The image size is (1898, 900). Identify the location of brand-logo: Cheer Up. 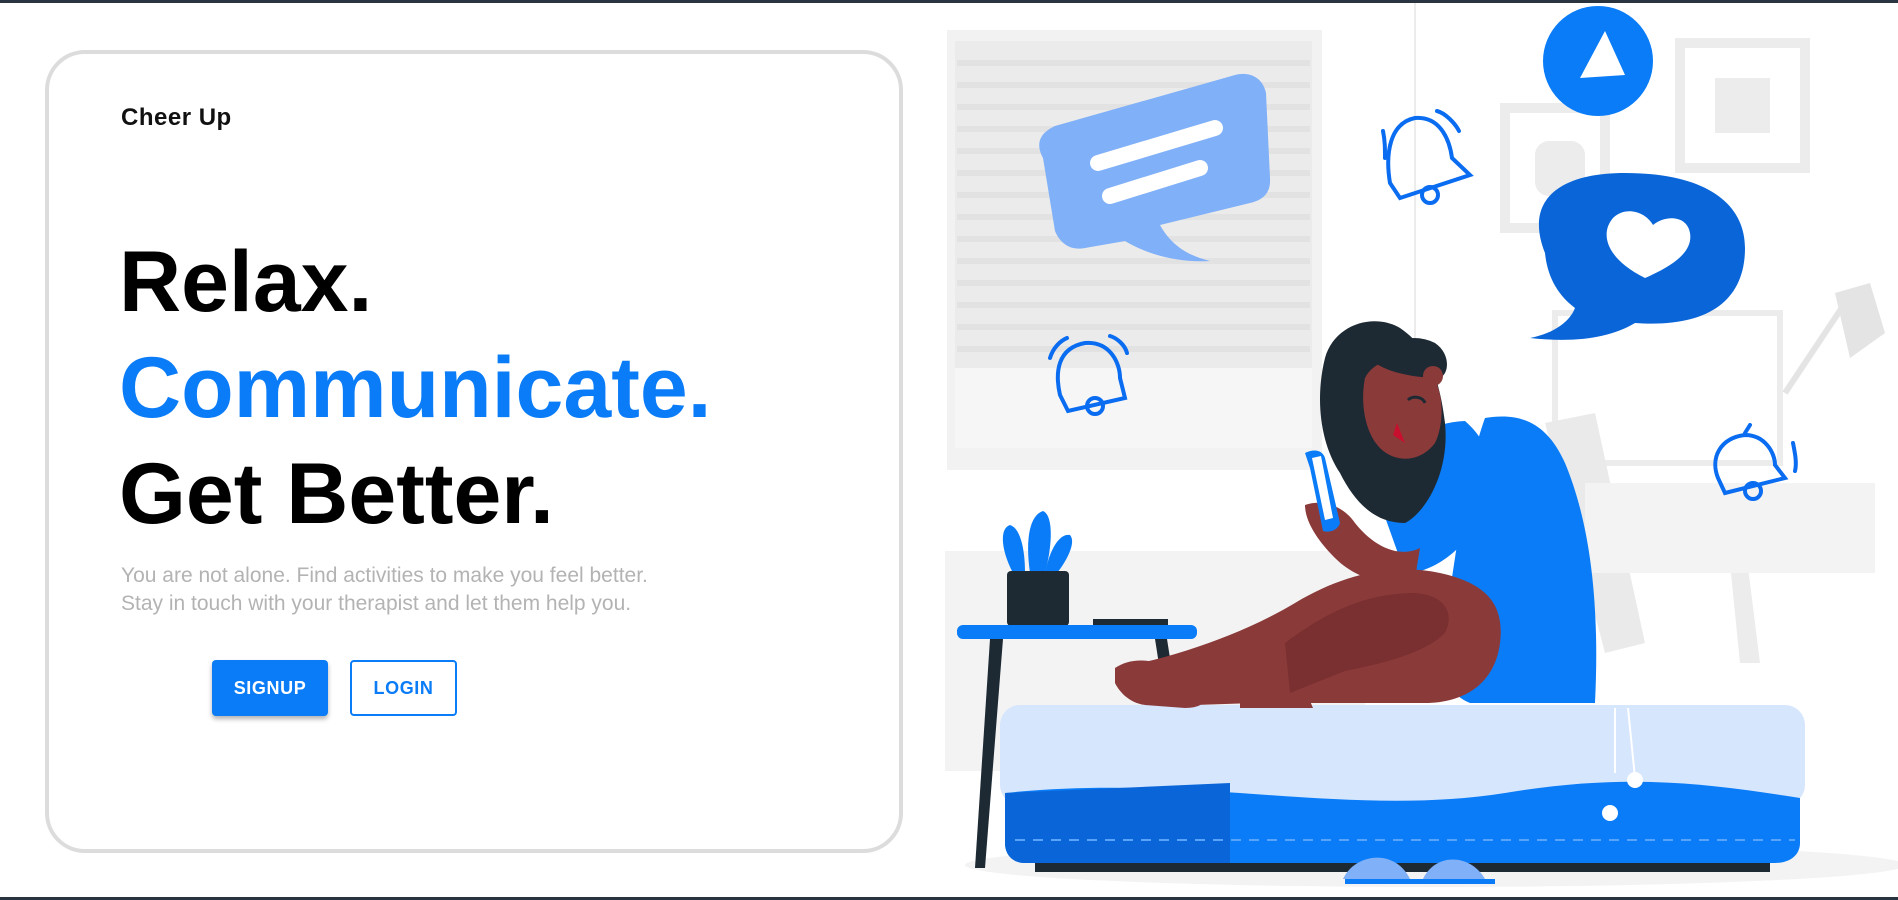
(176, 118).